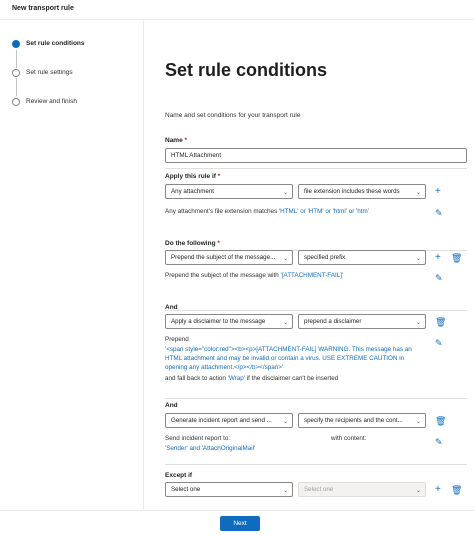 The width and height of the screenshot is (474, 535). Describe the element at coordinates (316, 155) in the screenshot. I see `rule-name-input: HTML Attachment` at that location.